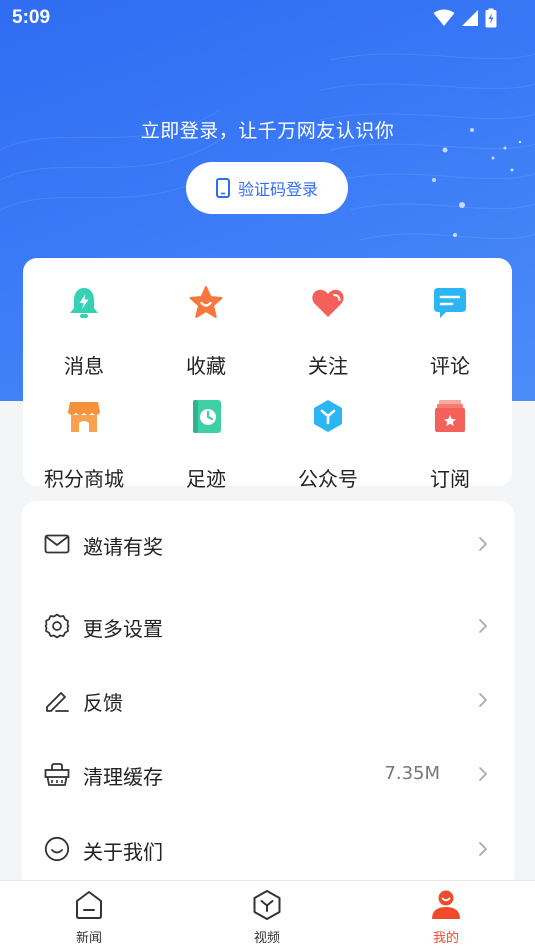 This screenshot has width=535, height=951. What do you see at coordinates (268, 699) in the screenshot?
I see `menu-item-feedback: 反馈` at bounding box center [268, 699].